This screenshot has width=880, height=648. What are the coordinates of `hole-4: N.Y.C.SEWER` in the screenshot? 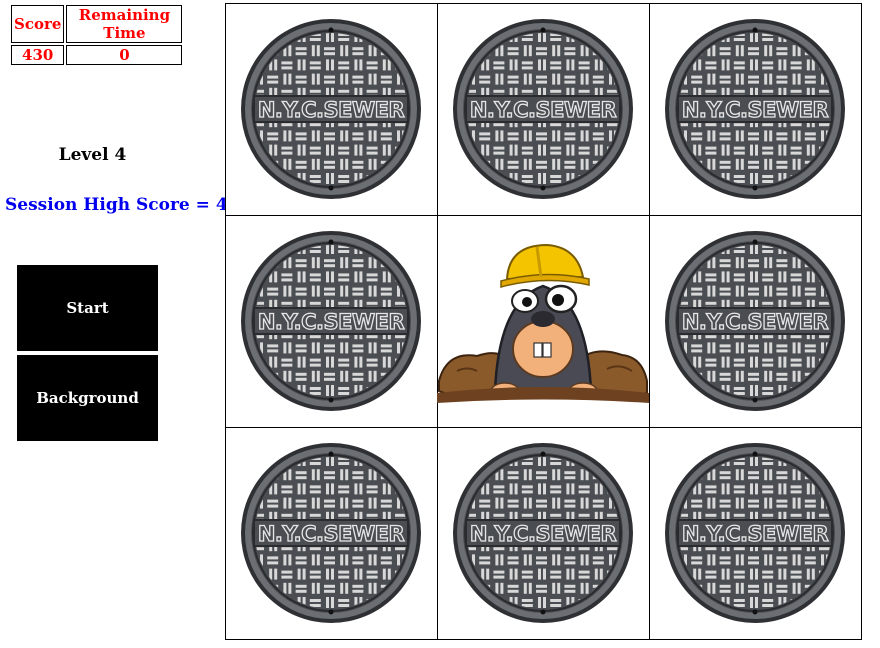 It's located at (331, 321).